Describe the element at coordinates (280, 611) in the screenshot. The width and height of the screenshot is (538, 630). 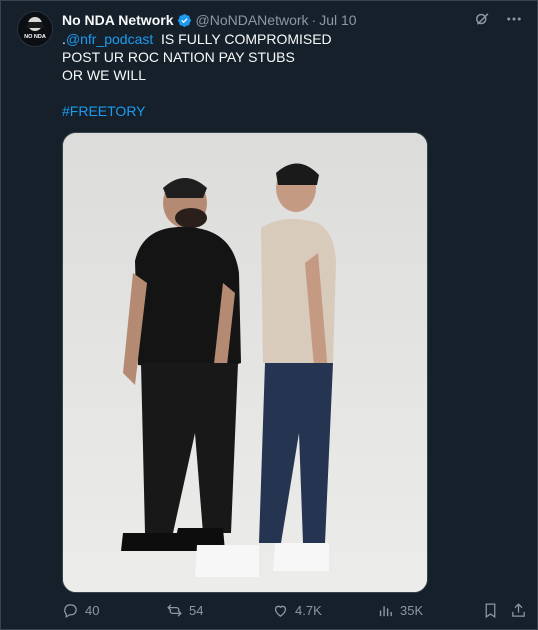
I see `heart-icon` at that location.